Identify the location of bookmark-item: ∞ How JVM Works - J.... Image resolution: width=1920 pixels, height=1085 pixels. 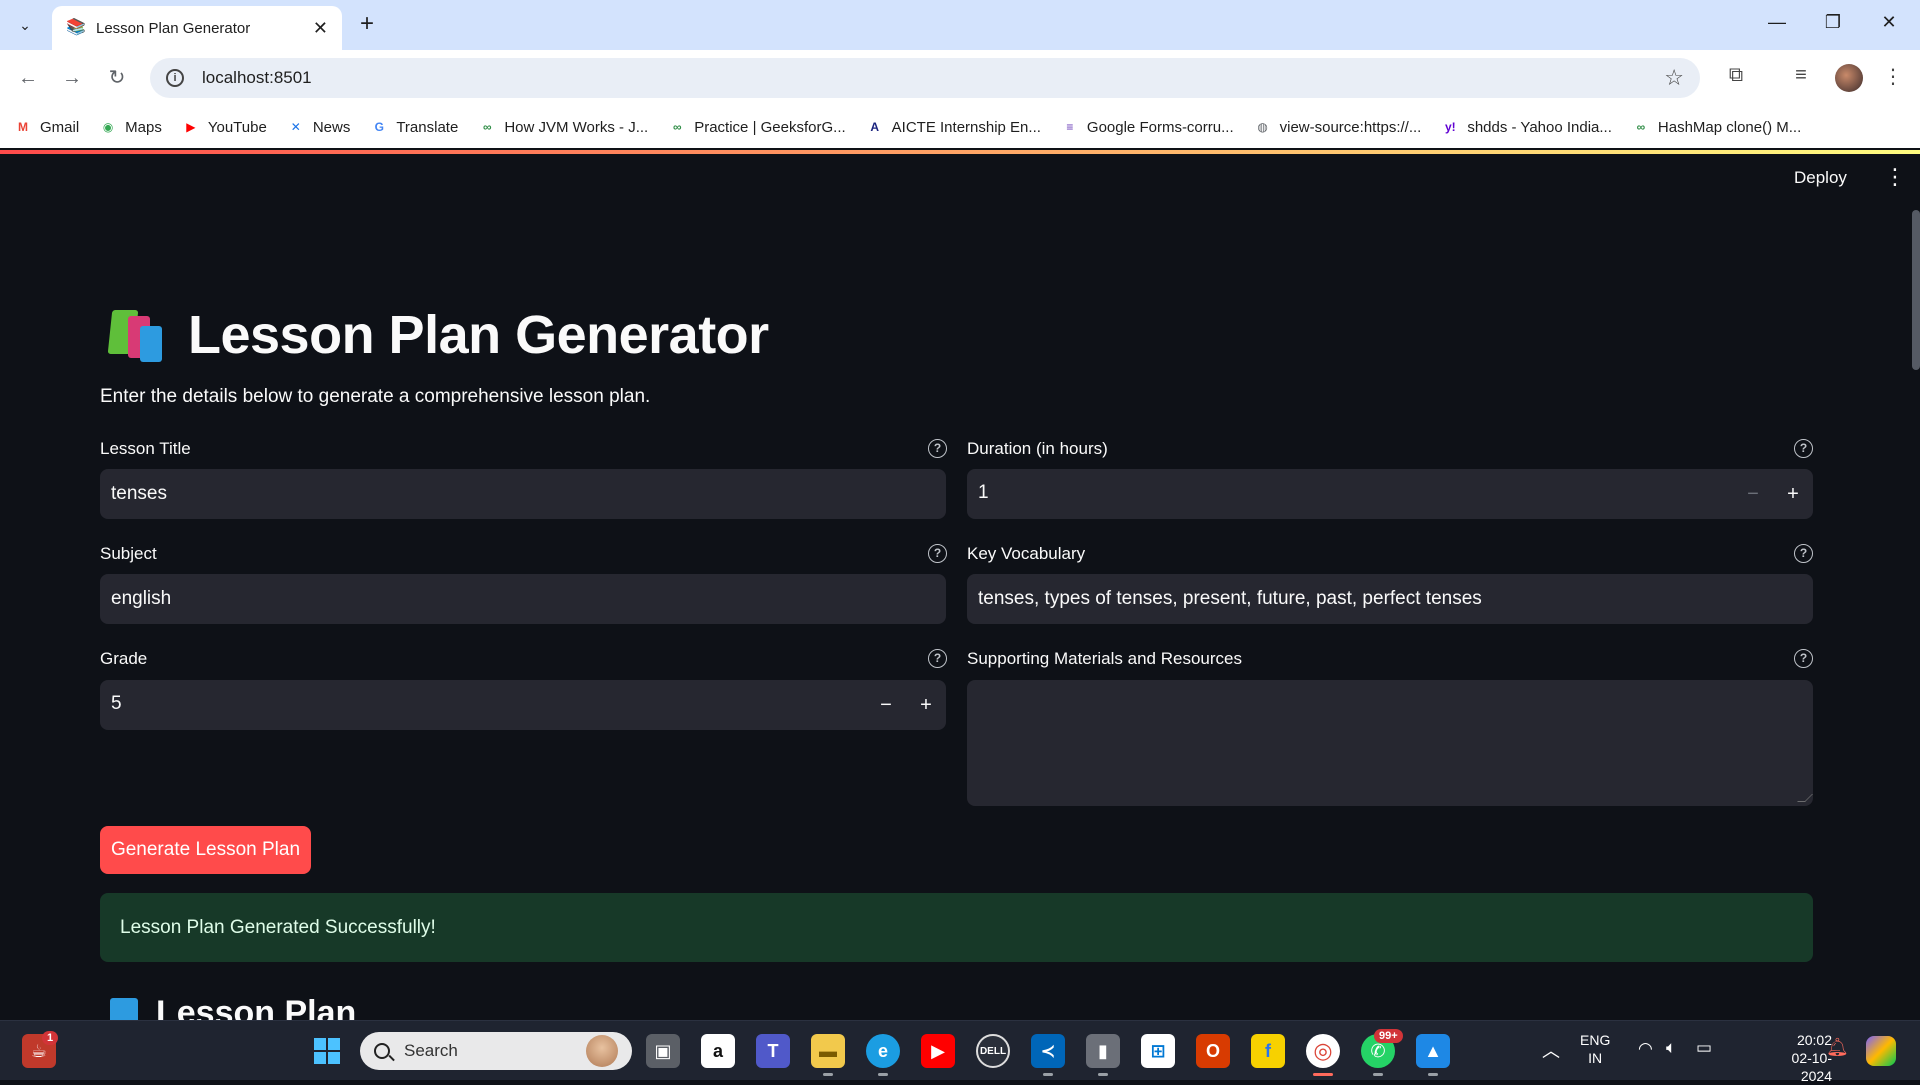
(563, 127).